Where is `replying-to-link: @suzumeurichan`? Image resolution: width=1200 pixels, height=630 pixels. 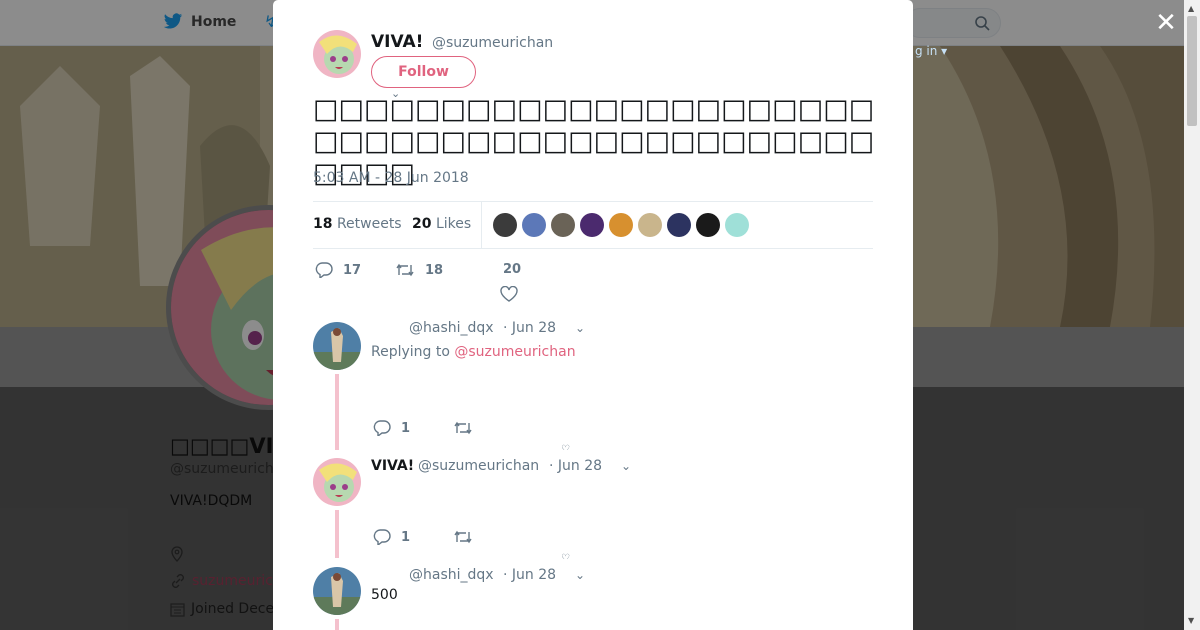 replying-to-link: @suzumeurichan is located at coordinates (514, 352).